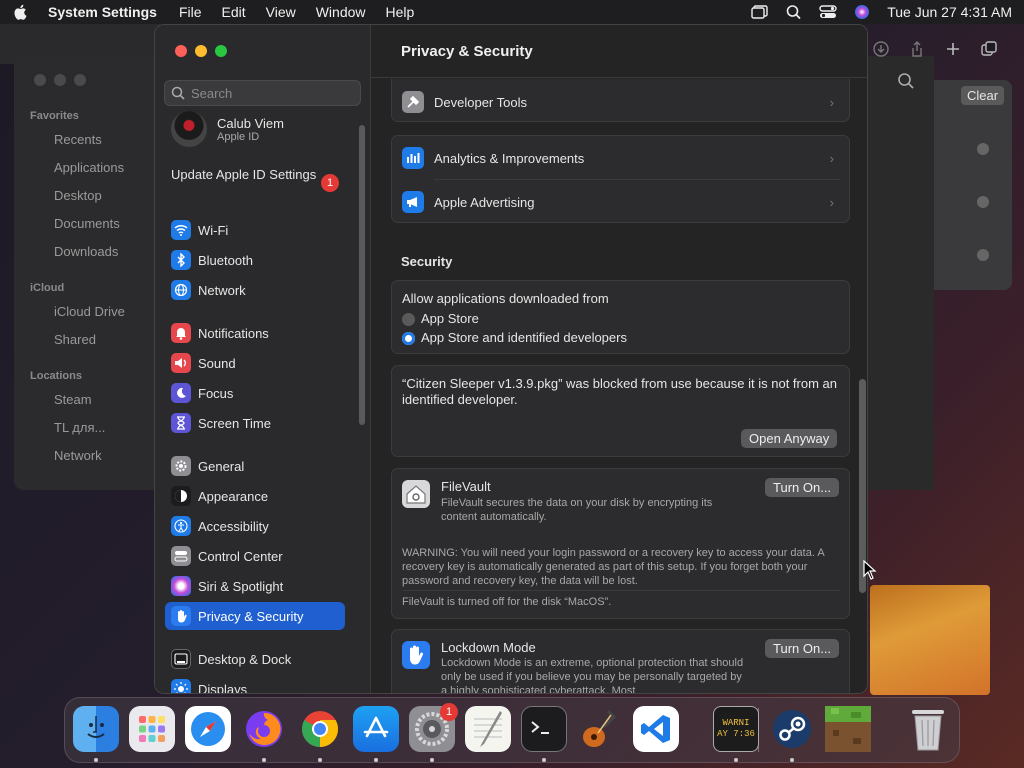 This screenshot has height=768, width=1024. I want to click on analytics-improvements-row: Analytics & Improvements ›, so click(621, 158).